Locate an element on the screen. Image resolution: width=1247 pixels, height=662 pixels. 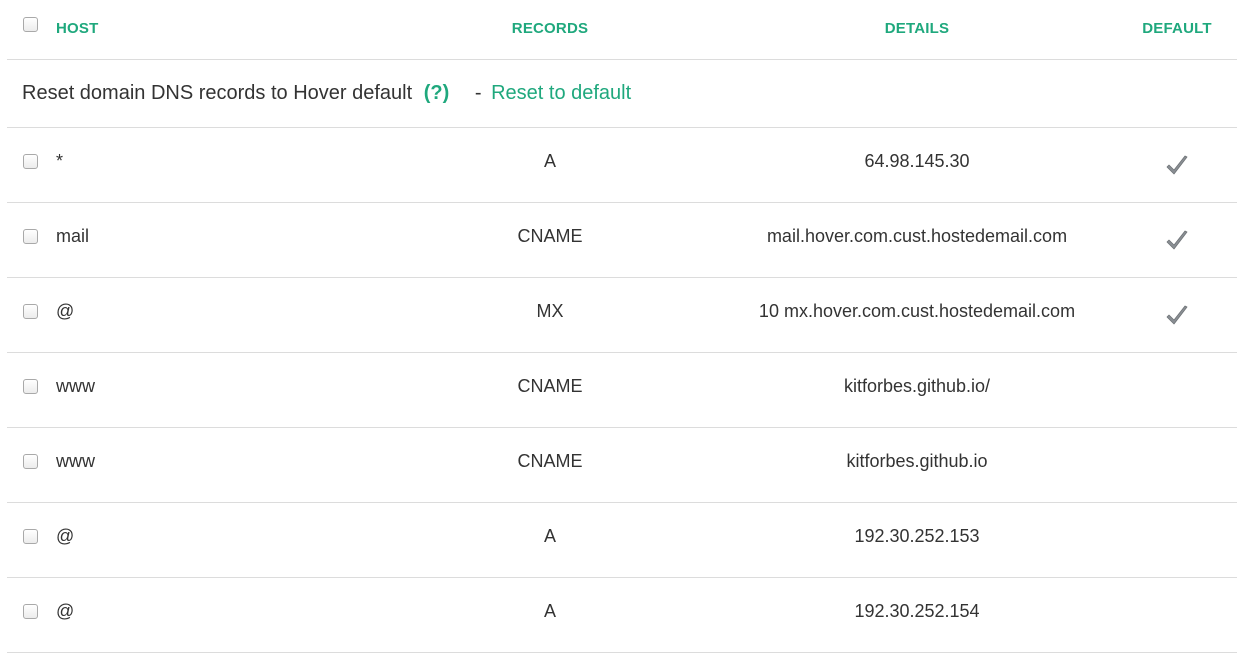
table-row: www CNAME kitforbes.github.io is located at coordinates (622, 465).